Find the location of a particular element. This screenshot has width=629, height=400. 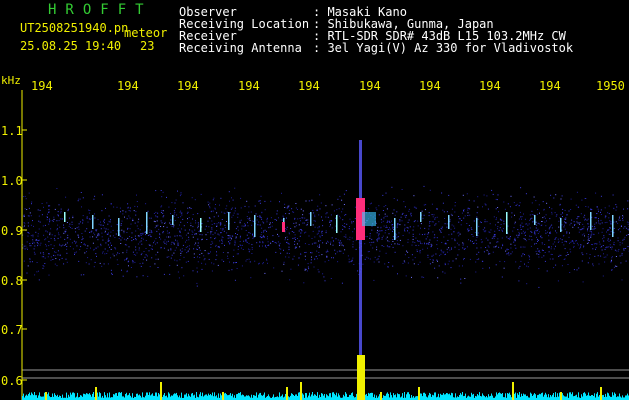

detection-count: 23 is located at coordinates (147, 46).